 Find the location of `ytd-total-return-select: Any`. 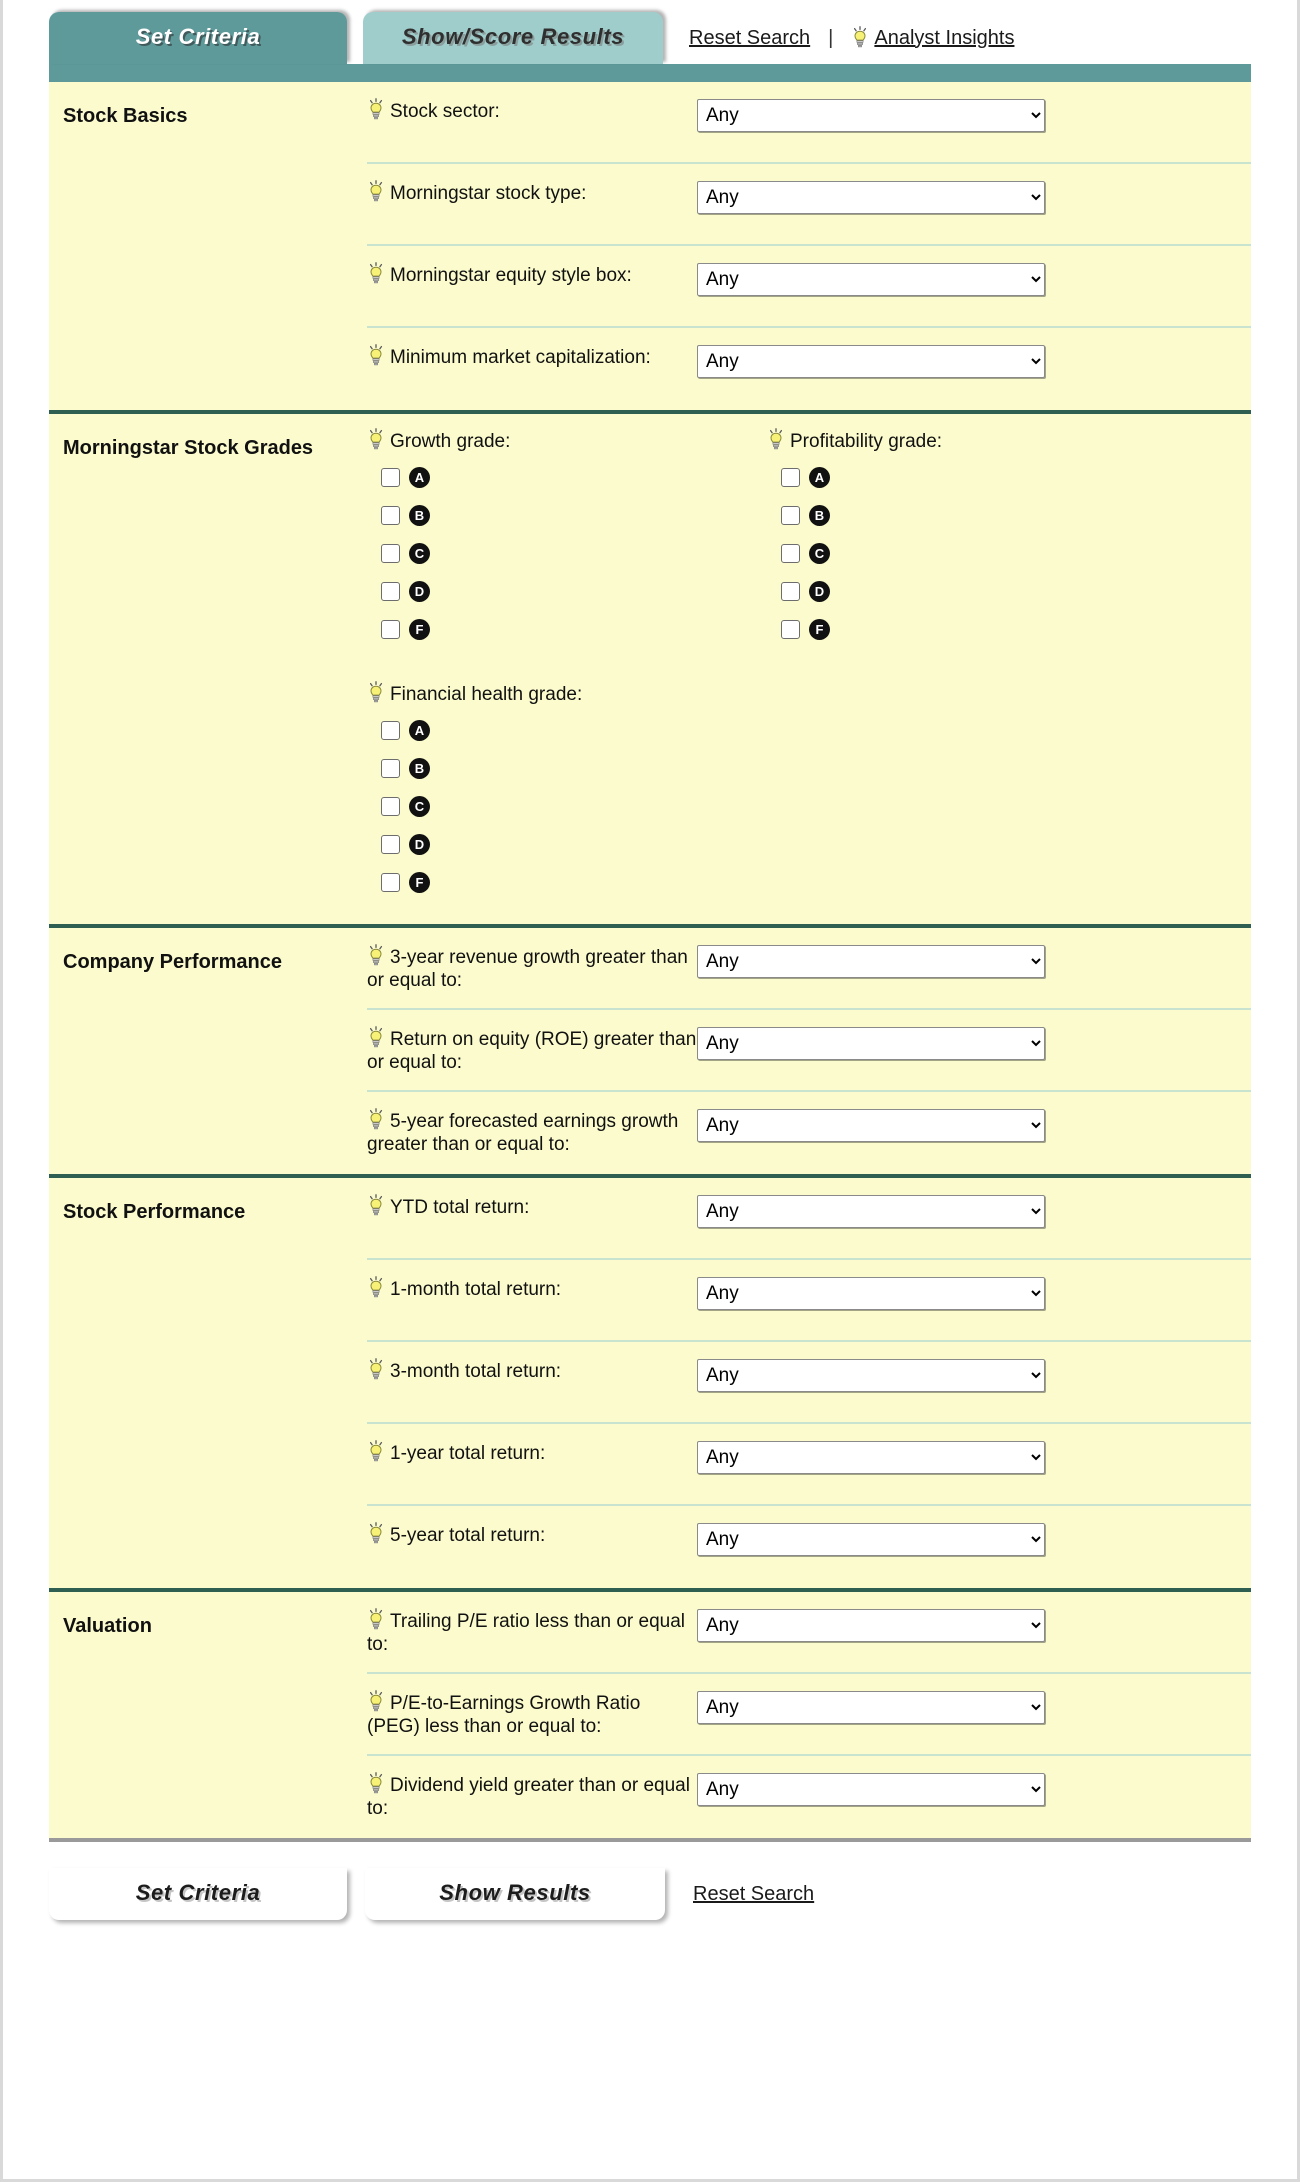

ytd-total-return-select: Any is located at coordinates (871, 1211).